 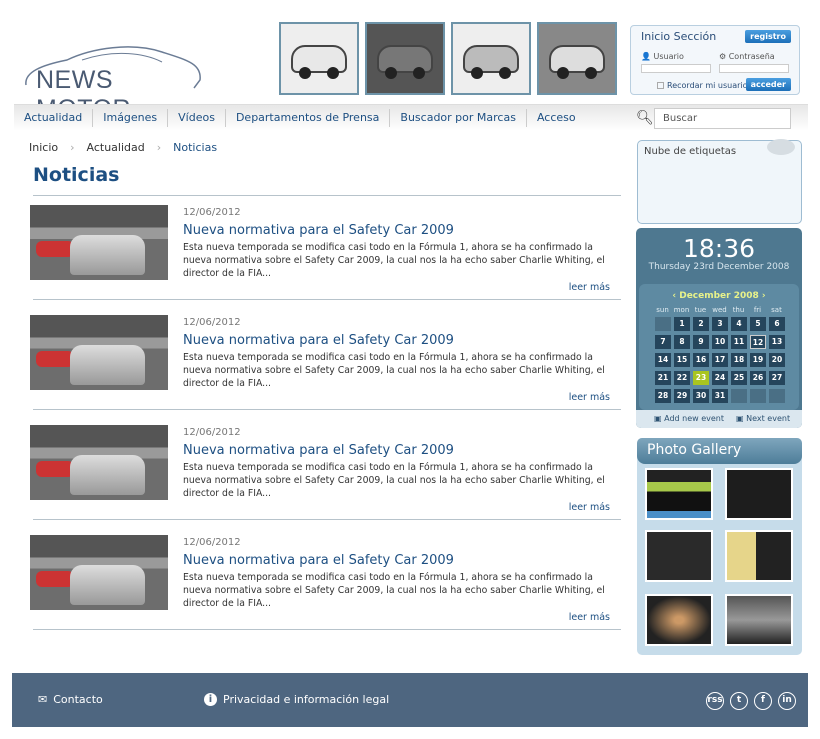 What do you see at coordinates (758, 378) in the screenshot?
I see `calendar-day: 26` at bounding box center [758, 378].